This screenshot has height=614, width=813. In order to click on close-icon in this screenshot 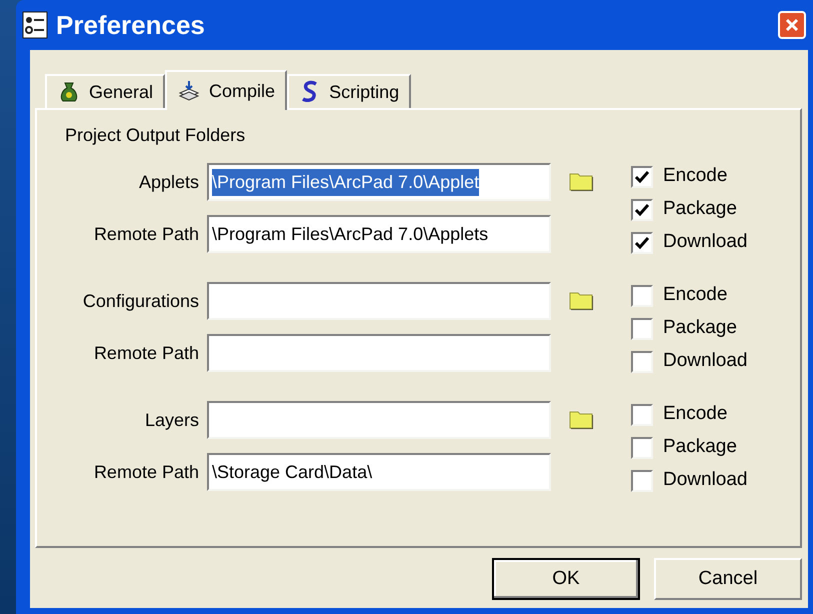, I will do `click(792, 25)`.